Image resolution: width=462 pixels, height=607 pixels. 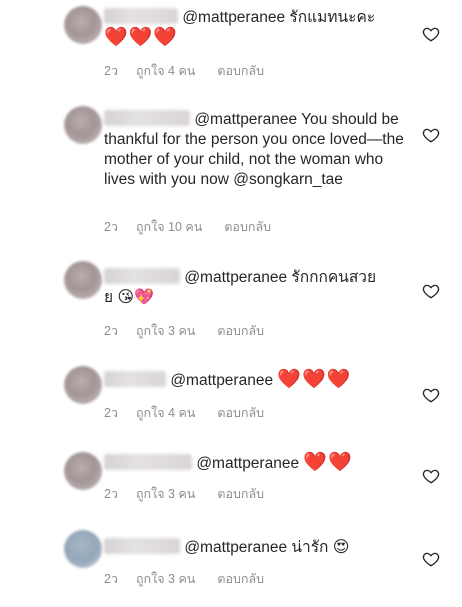 I want to click on heart-eyes-emoji: 😍, so click(x=341, y=547).